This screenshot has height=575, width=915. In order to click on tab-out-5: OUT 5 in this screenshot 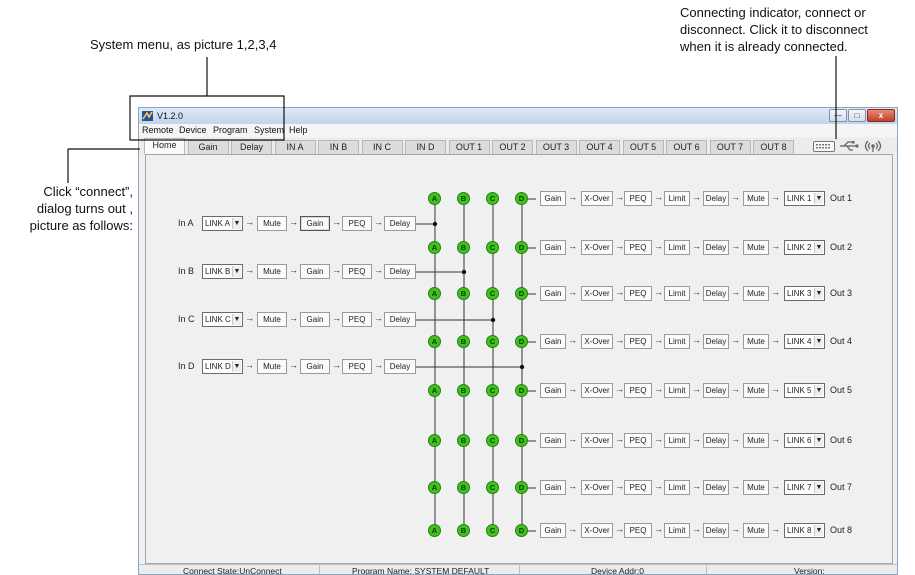, I will do `click(643, 147)`.